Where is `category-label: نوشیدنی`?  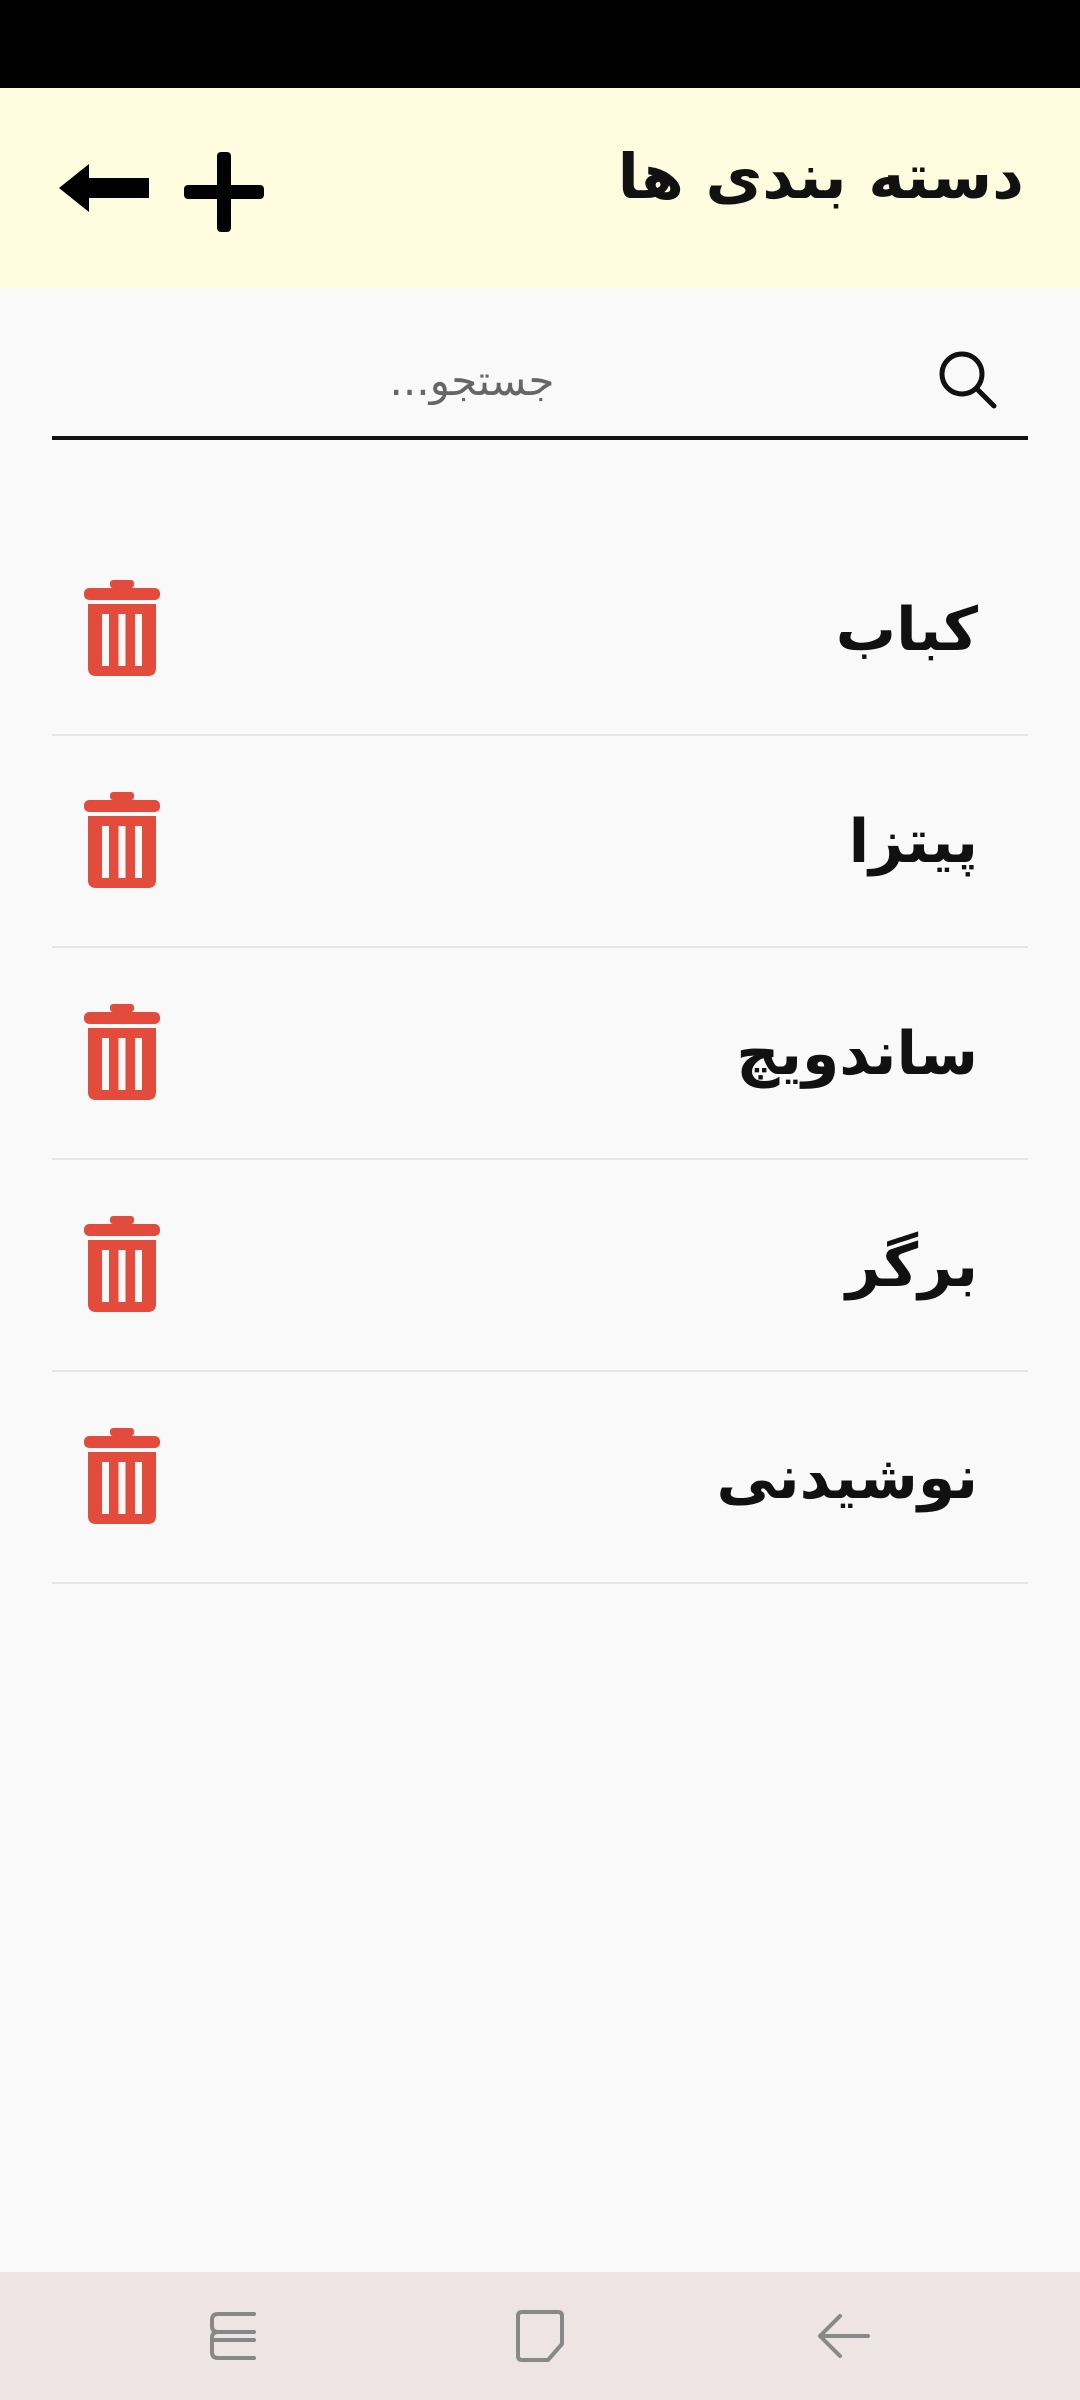 category-label: نوشیدنی is located at coordinates (847, 1478).